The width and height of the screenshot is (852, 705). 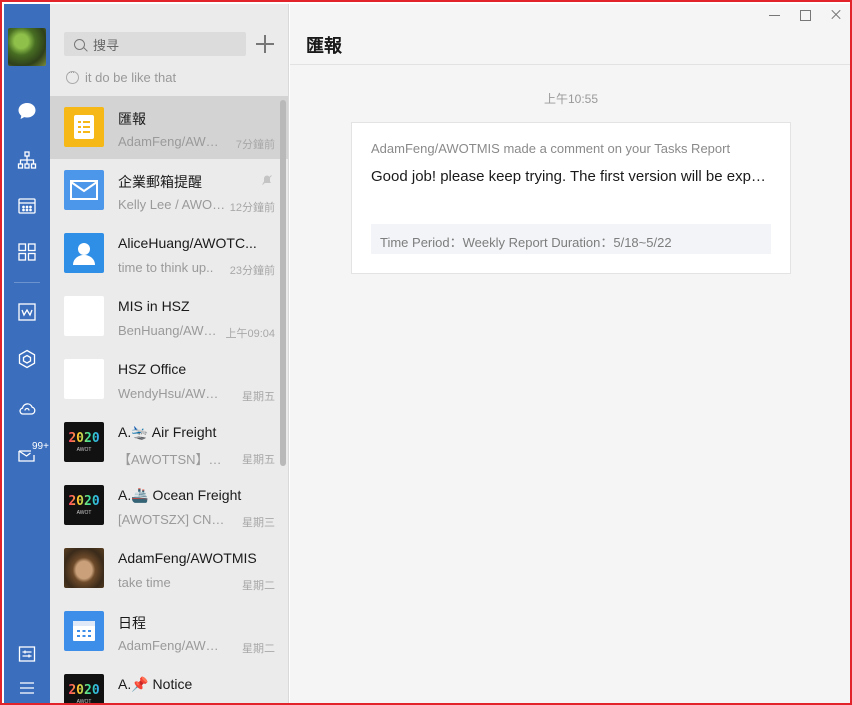 I want to click on conversation-preview: Kelly Lee / AWOT mail, so click(x=172, y=204).